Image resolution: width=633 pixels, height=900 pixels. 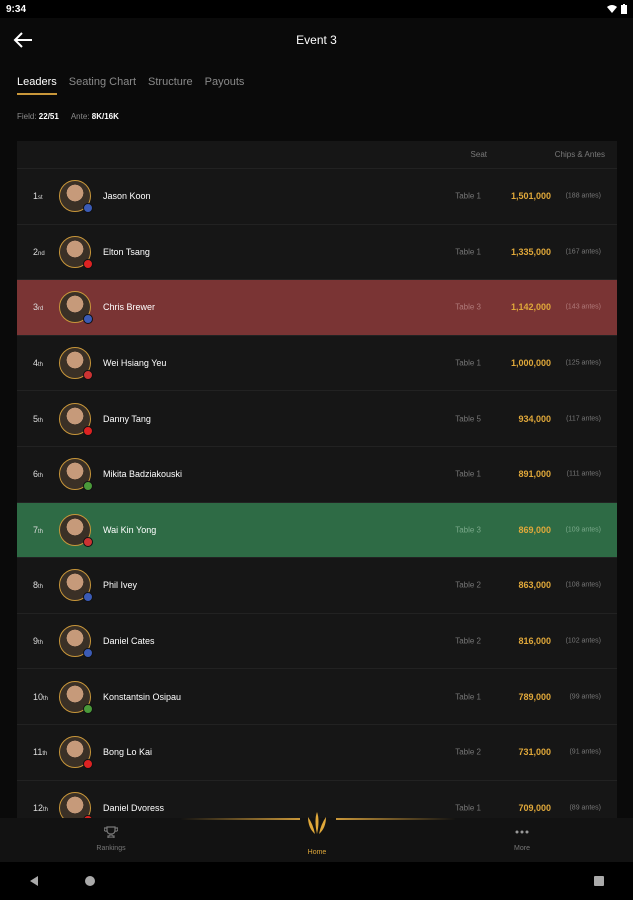 I want to click on antes-count: (167 antes), so click(x=583, y=252).